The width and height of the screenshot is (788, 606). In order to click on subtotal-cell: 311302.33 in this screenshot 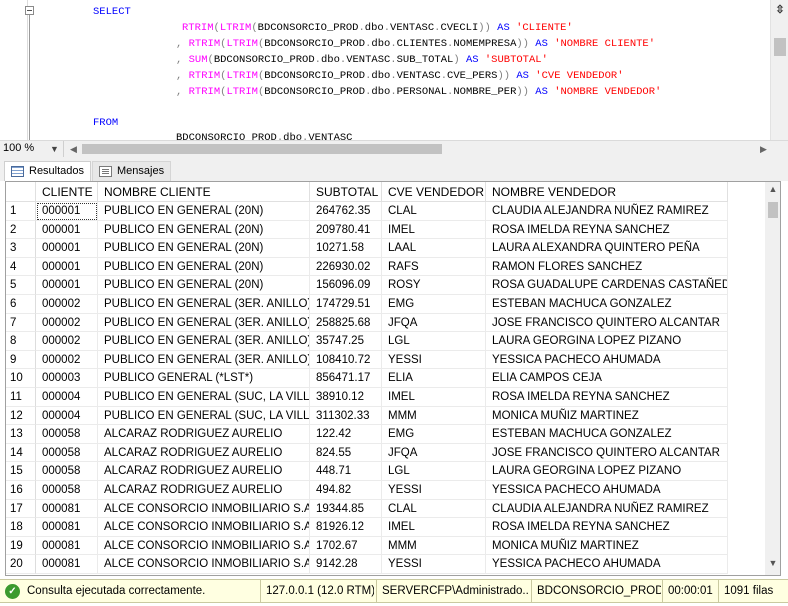, I will do `click(346, 416)`.